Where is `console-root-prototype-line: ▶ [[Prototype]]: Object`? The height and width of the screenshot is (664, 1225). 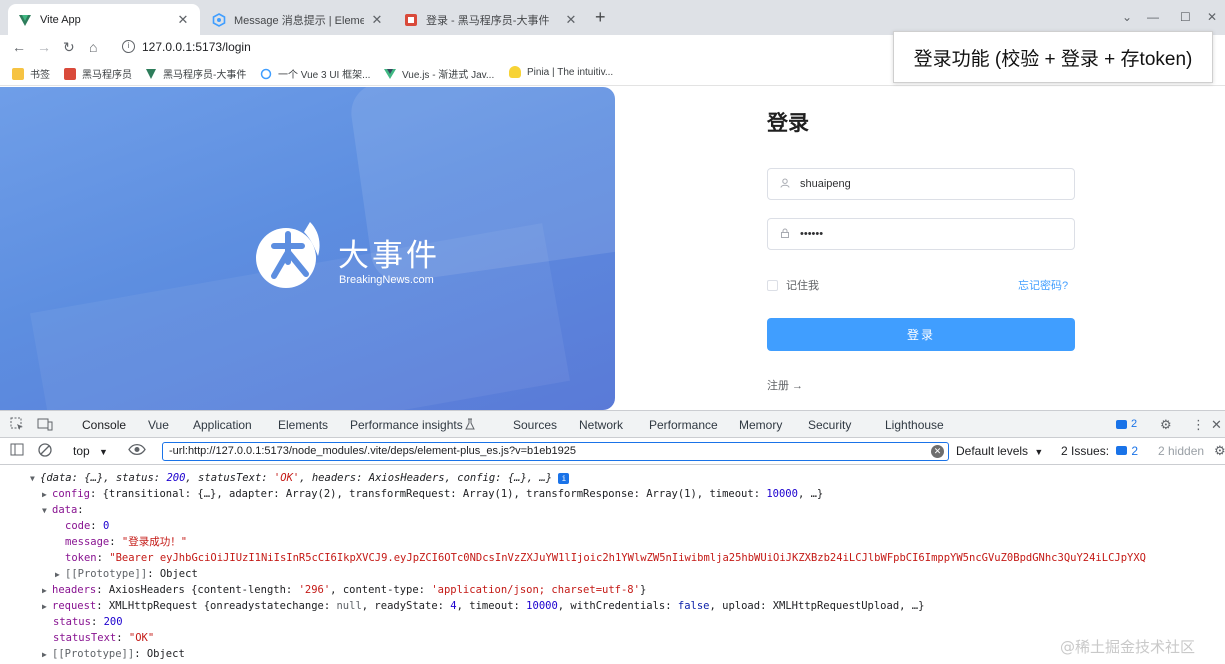 console-root-prototype-line: ▶ [[Prototype]]: Object is located at coordinates (113, 654).